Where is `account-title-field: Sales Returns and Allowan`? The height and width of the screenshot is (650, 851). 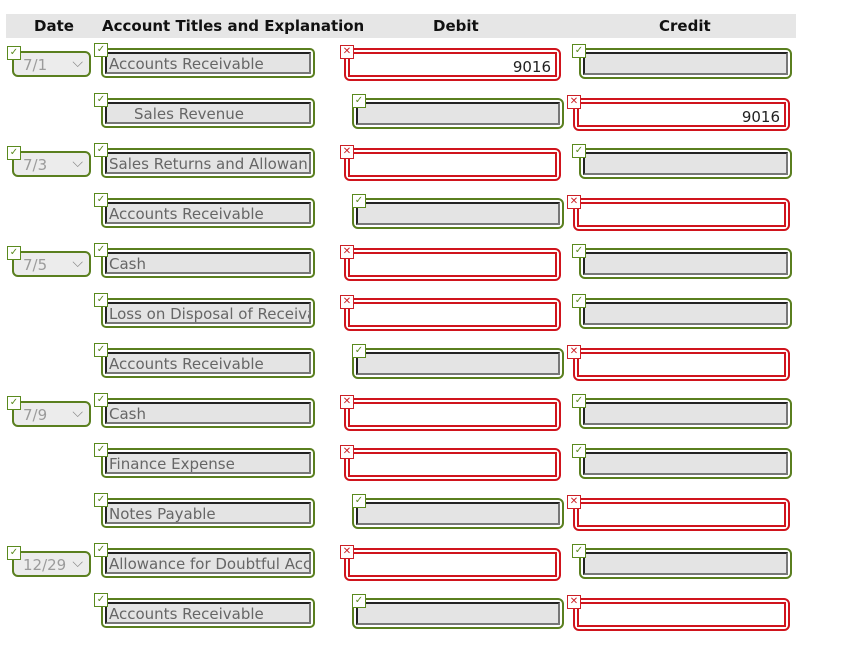
account-title-field: Sales Returns and Allowan is located at coordinates (208, 163).